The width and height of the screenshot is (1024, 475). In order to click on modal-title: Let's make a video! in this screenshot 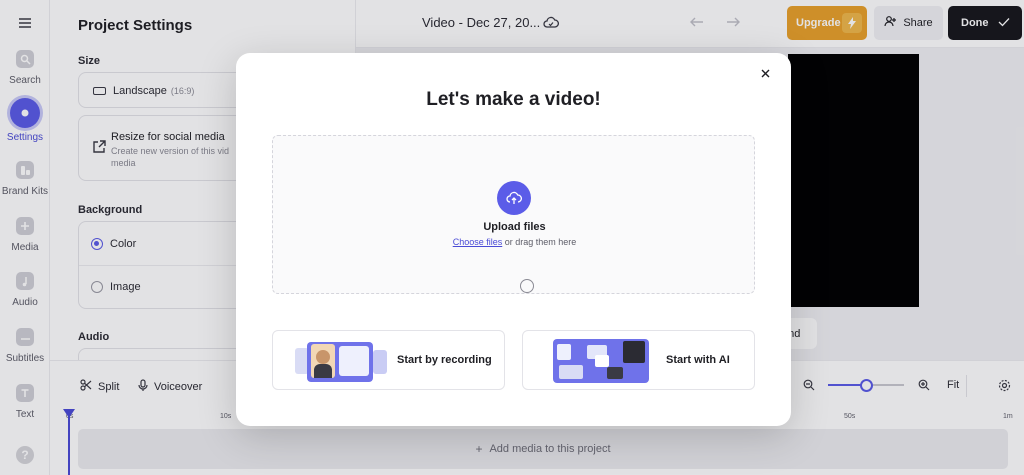, I will do `click(513, 99)`.